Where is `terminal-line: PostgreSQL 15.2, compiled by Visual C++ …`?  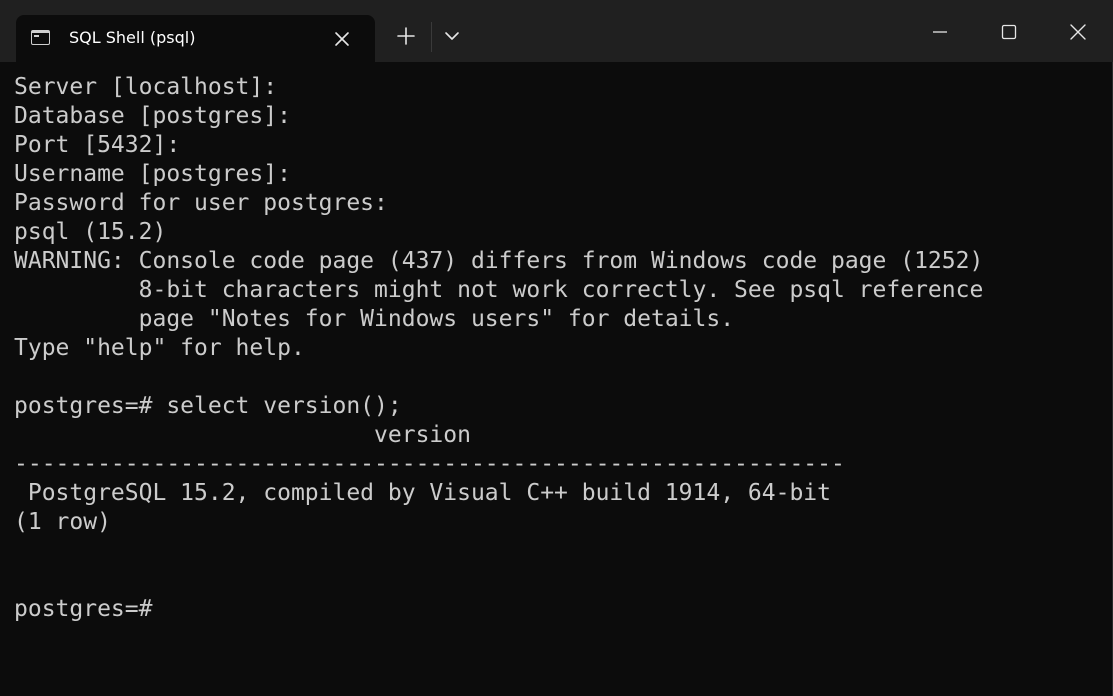
terminal-line: PostgreSQL 15.2, compiled by Visual C++ … is located at coordinates (422, 493).